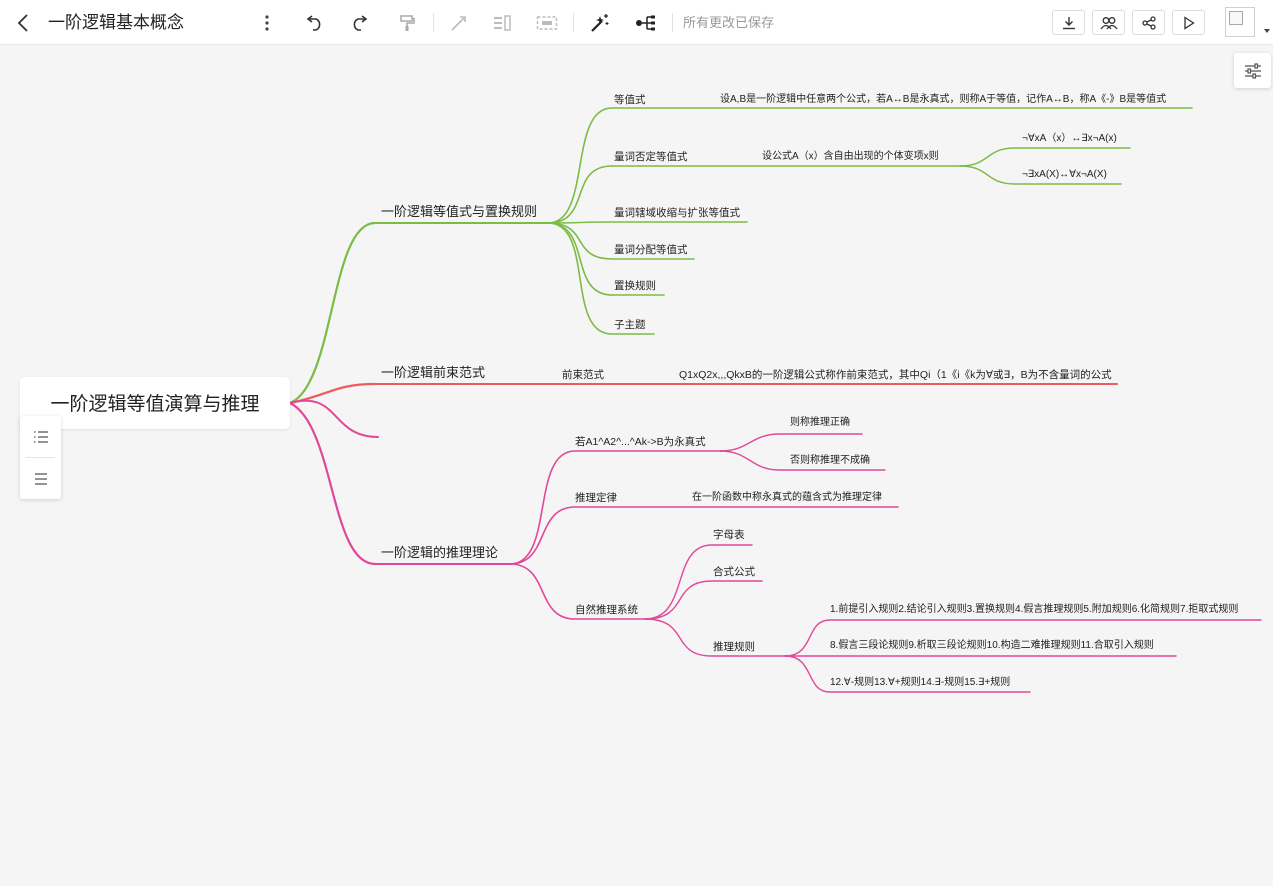 The width and height of the screenshot is (1273, 886). What do you see at coordinates (651, 157) in the screenshot?
I see `subtopic-quantifier-negation: 量词否定等值式` at bounding box center [651, 157].